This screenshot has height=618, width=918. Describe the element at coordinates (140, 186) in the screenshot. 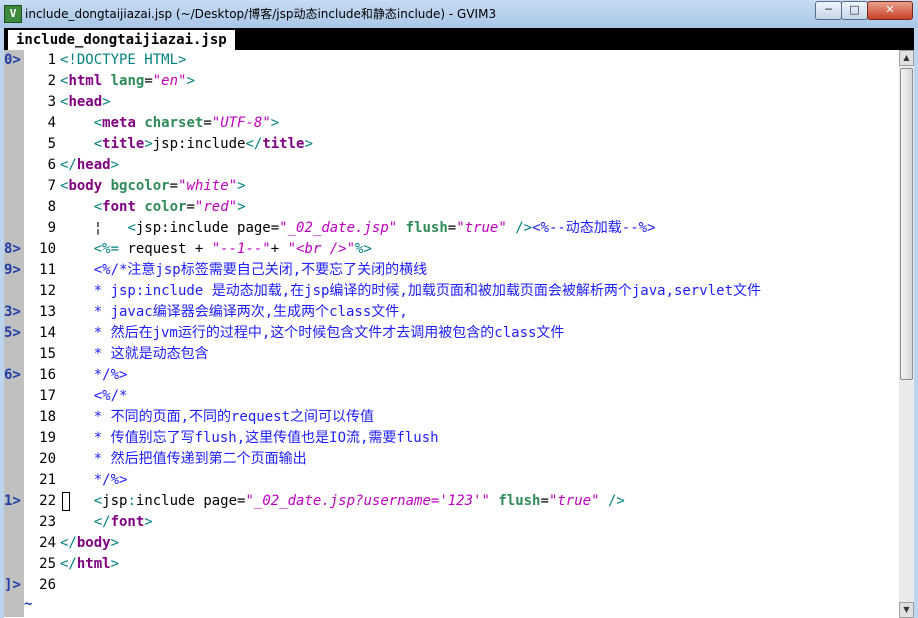

I see `code-token: bgcolor` at that location.